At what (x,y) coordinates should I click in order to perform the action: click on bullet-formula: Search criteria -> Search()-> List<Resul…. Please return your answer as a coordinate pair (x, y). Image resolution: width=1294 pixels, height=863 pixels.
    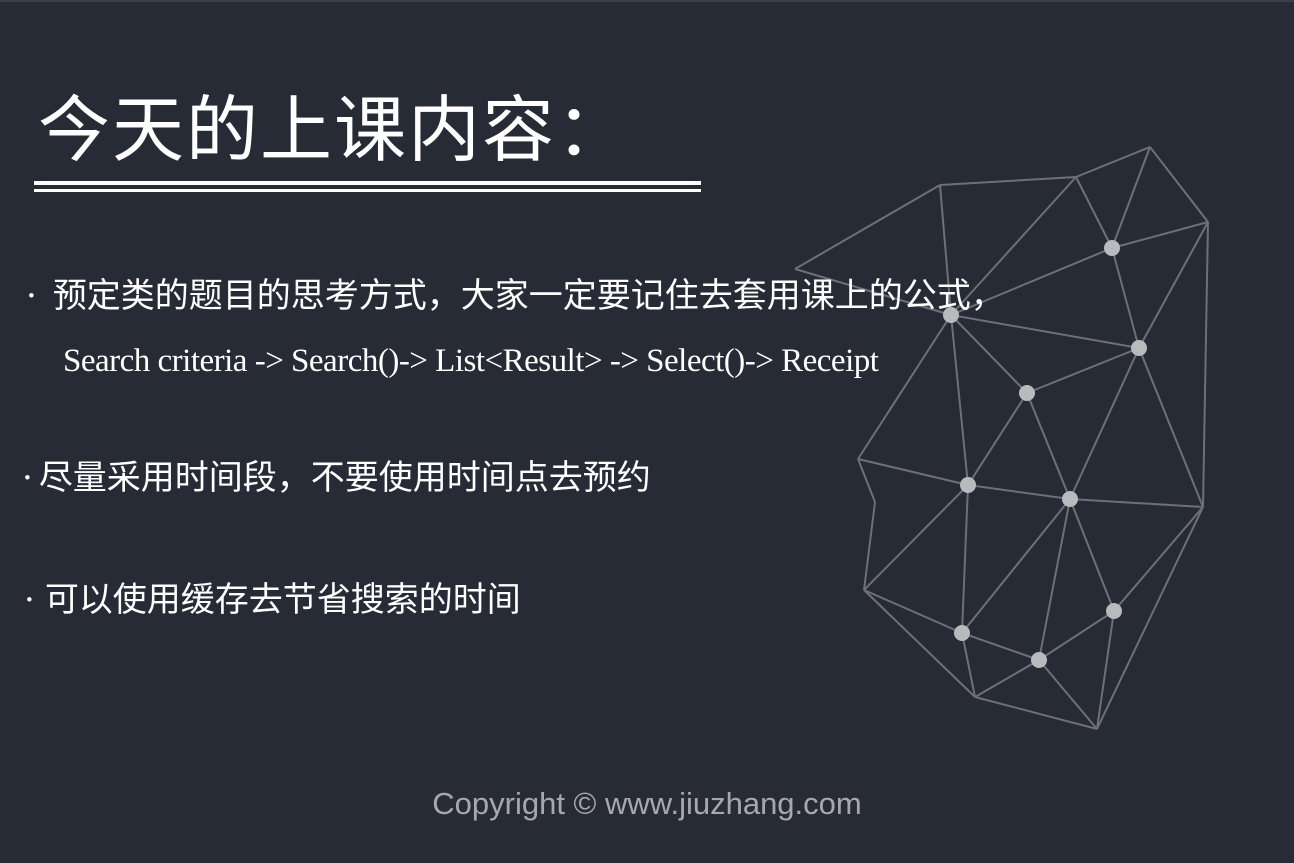
    Looking at the image, I should click on (471, 361).